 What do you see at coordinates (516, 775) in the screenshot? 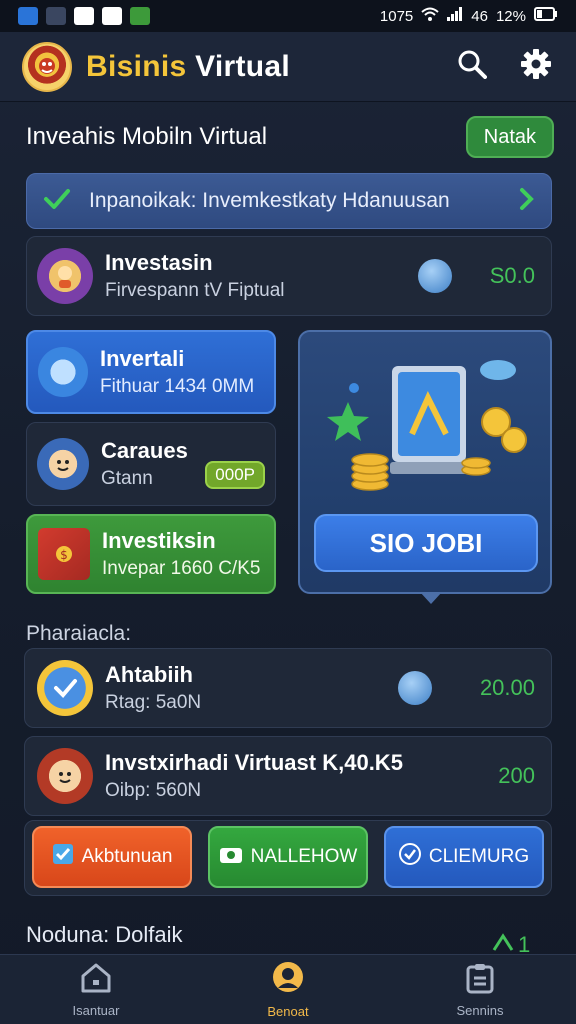
I see `list-item-amount: 200` at bounding box center [516, 775].